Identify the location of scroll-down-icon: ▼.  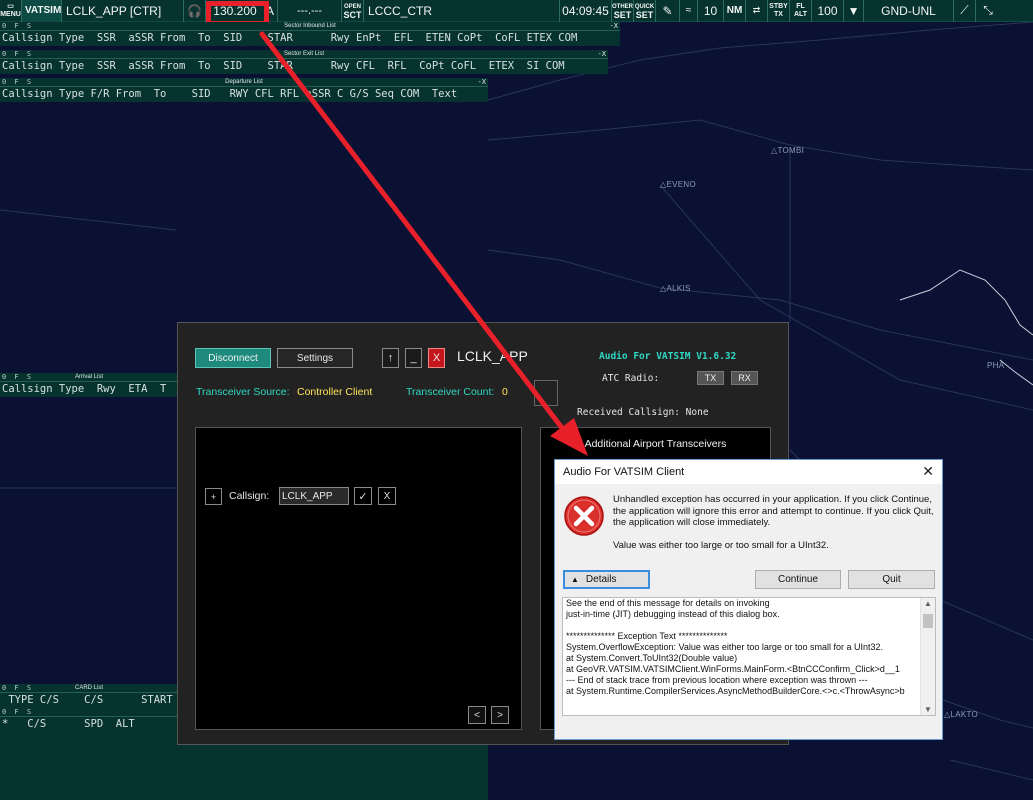
(928, 709).